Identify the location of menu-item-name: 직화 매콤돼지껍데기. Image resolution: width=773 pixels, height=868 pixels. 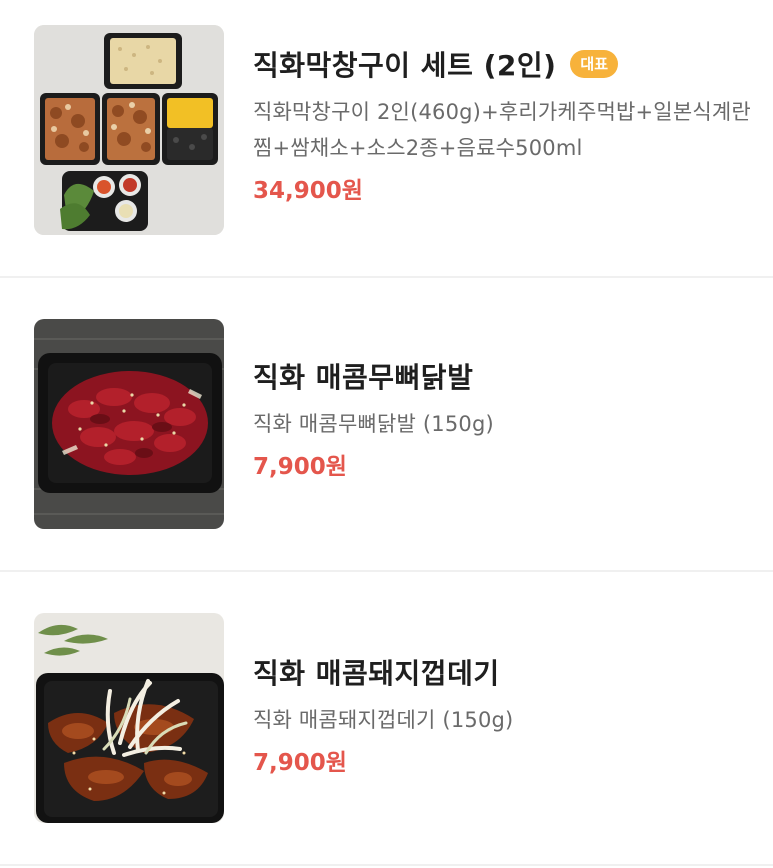
(376, 673).